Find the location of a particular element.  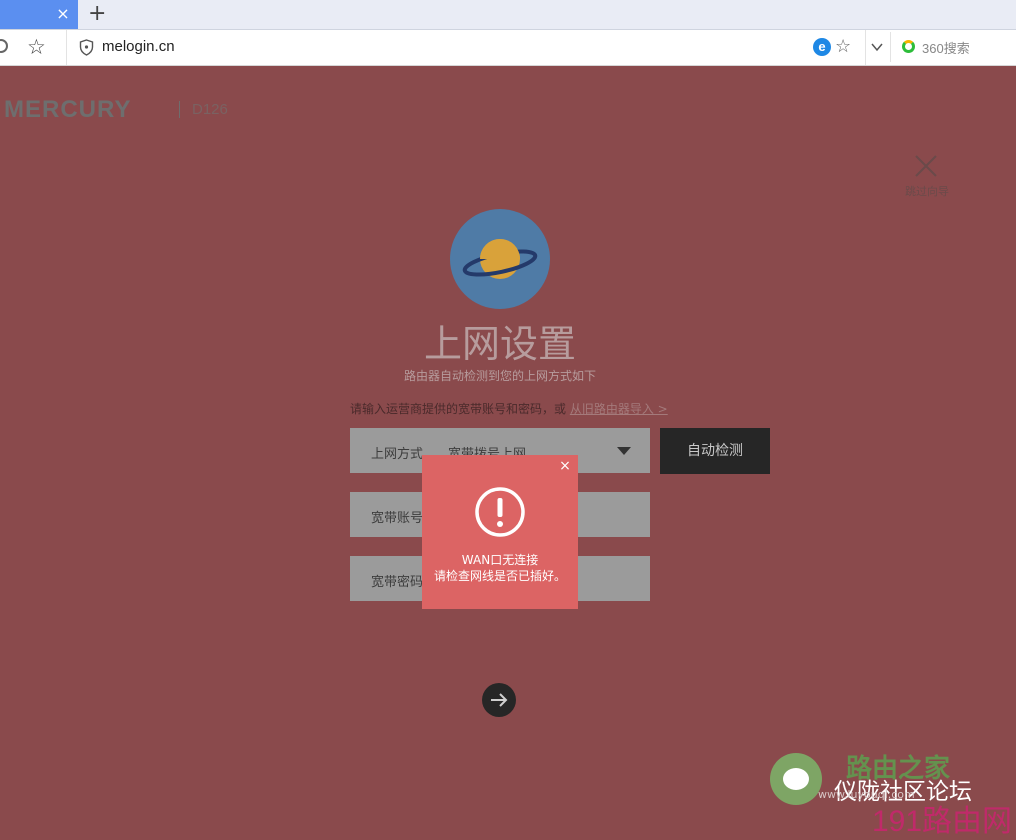

password-label: 宽带密码 is located at coordinates (397, 582).